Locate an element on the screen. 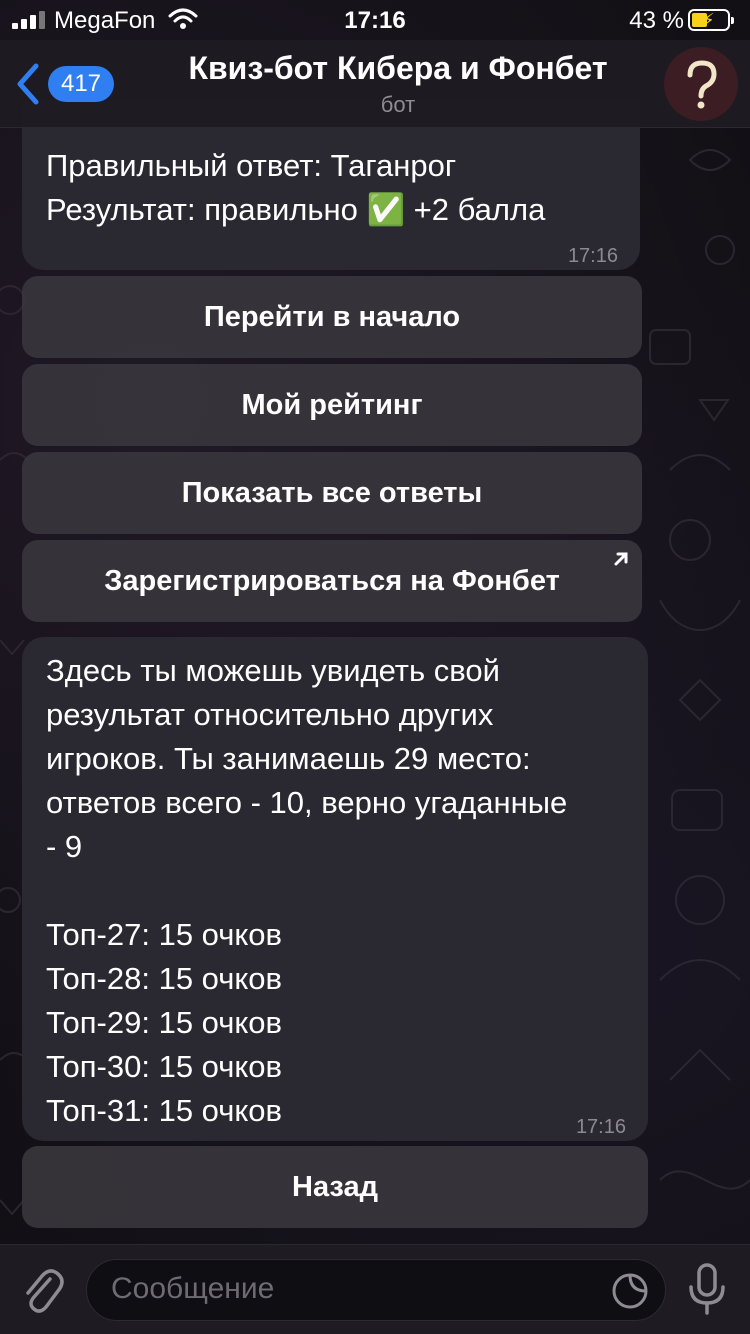 The width and height of the screenshot is (750, 1334). register-fonbet-button: Зарегистрироваться на Фонбет is located at coordinates (332, 581).